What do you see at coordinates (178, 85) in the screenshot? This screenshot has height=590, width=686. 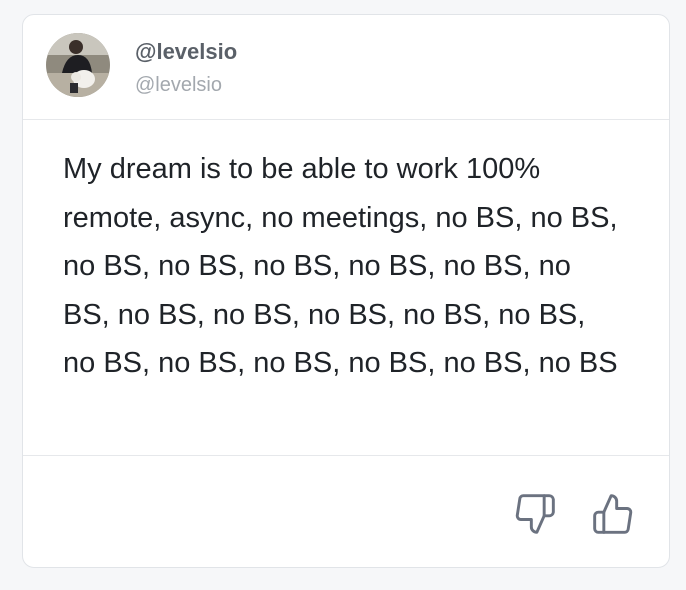 I see `user-handle: @levelsio` at bounding box center [178, 85].